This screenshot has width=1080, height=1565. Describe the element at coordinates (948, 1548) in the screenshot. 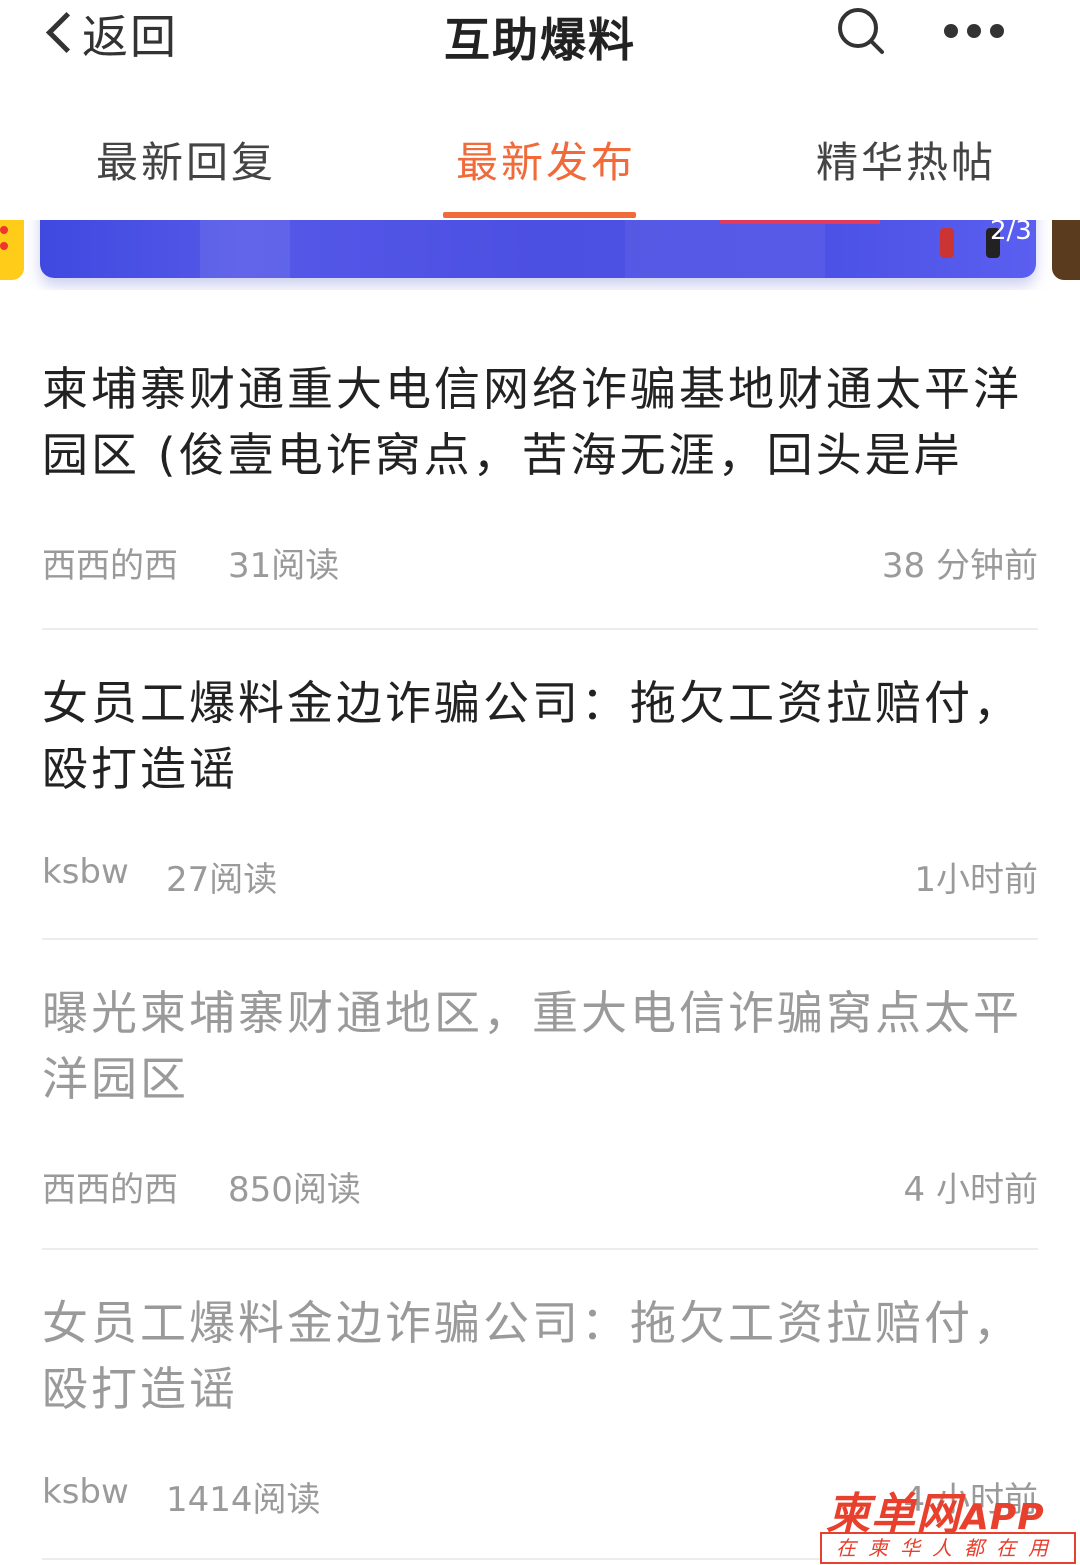

I see `watermark-slogan: 在柬华人都在用` at that location.